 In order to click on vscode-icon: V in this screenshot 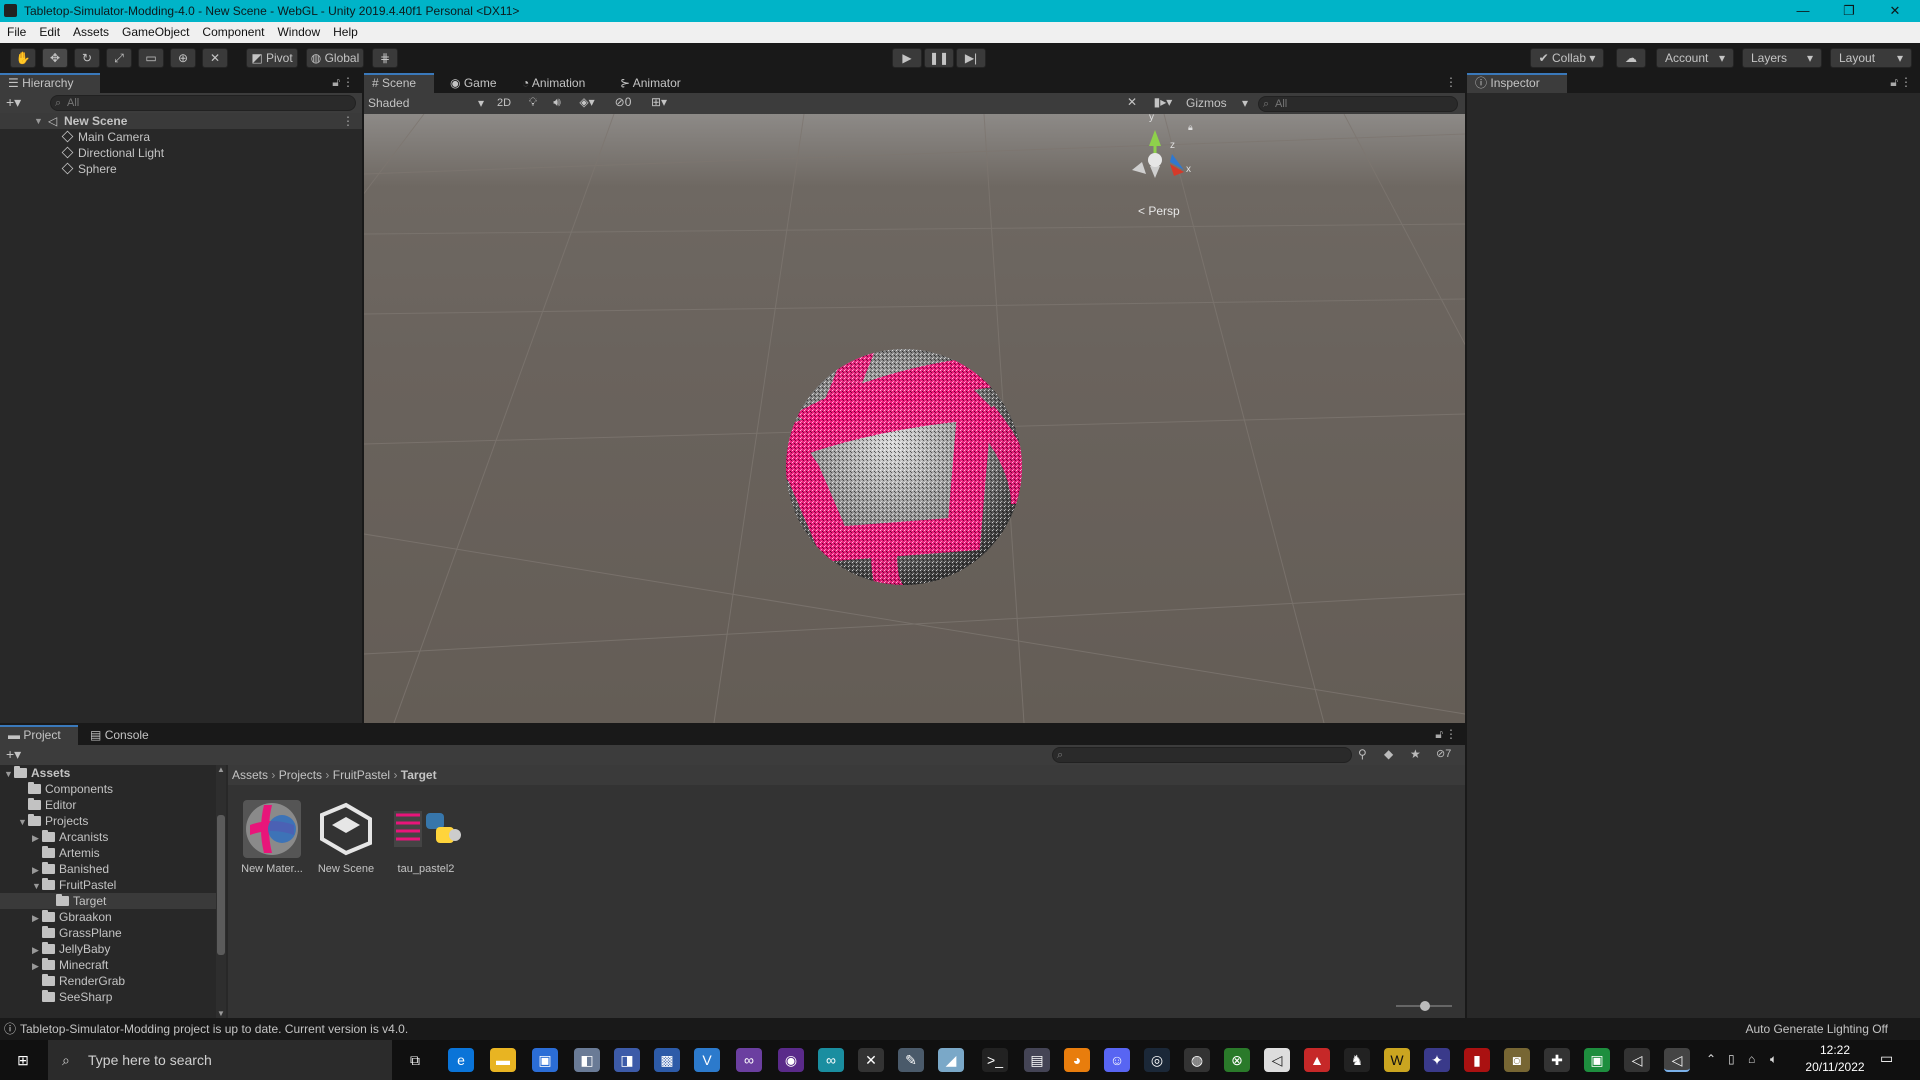, I will do `click(707, 1060)`.